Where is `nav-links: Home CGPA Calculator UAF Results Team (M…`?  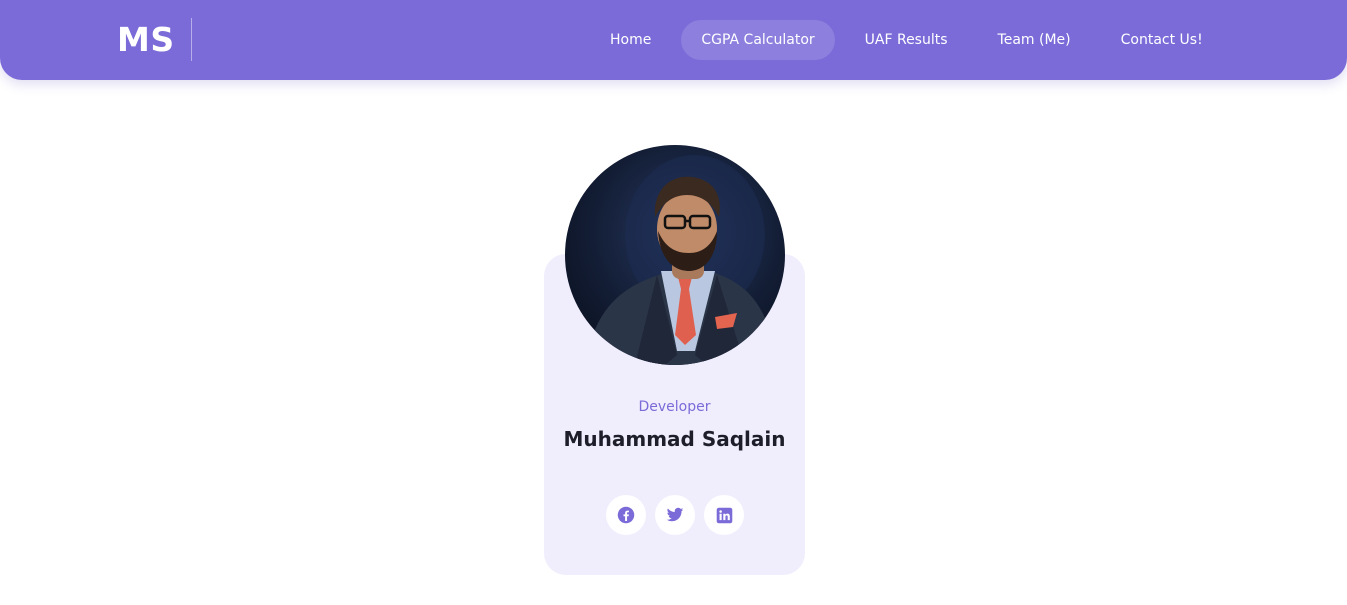
nav-links: Home CGPA Calculator UAF Results Team (M… is located at coordinates (906, 40).